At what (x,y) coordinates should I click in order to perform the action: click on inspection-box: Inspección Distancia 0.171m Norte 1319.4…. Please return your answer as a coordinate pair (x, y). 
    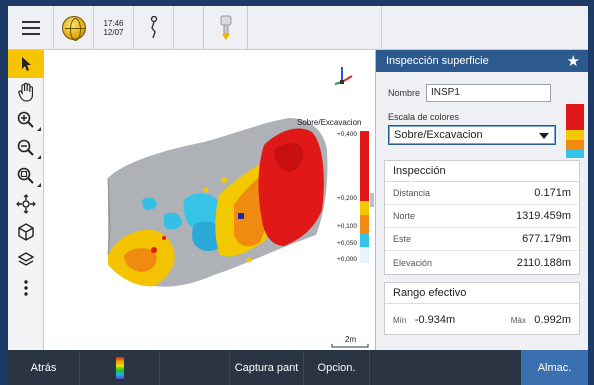
    Looking at the image, I should click on (482, 217).